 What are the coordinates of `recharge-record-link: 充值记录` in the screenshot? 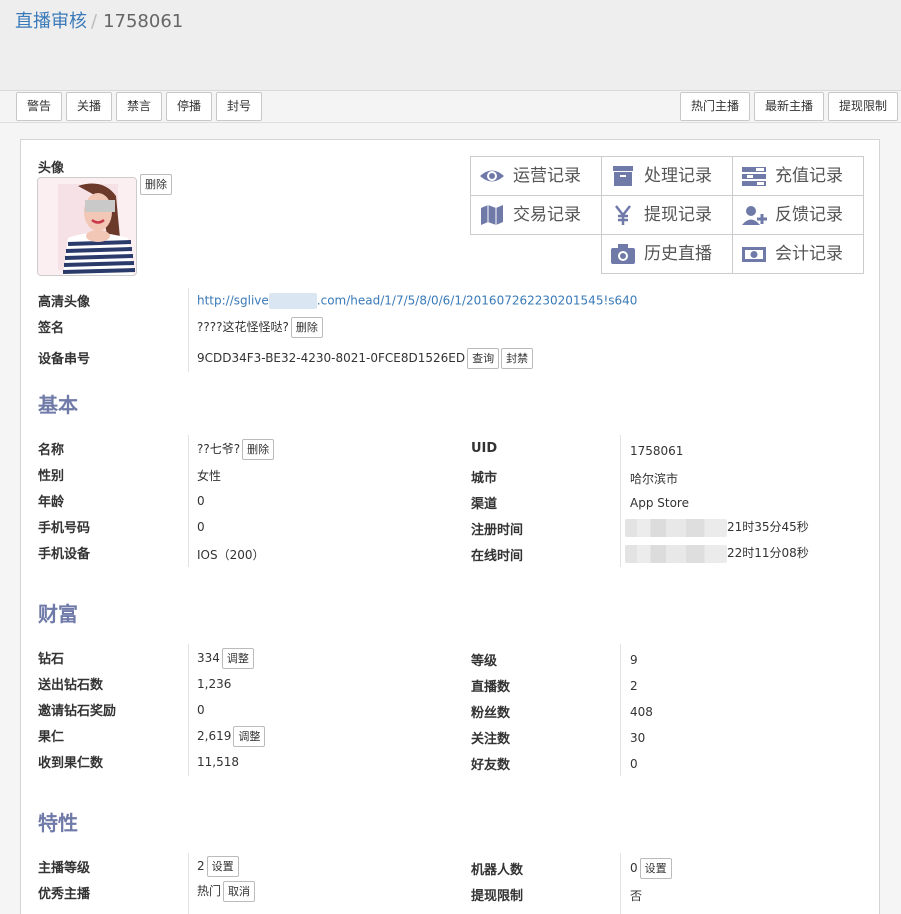 It's located at (798, 176).